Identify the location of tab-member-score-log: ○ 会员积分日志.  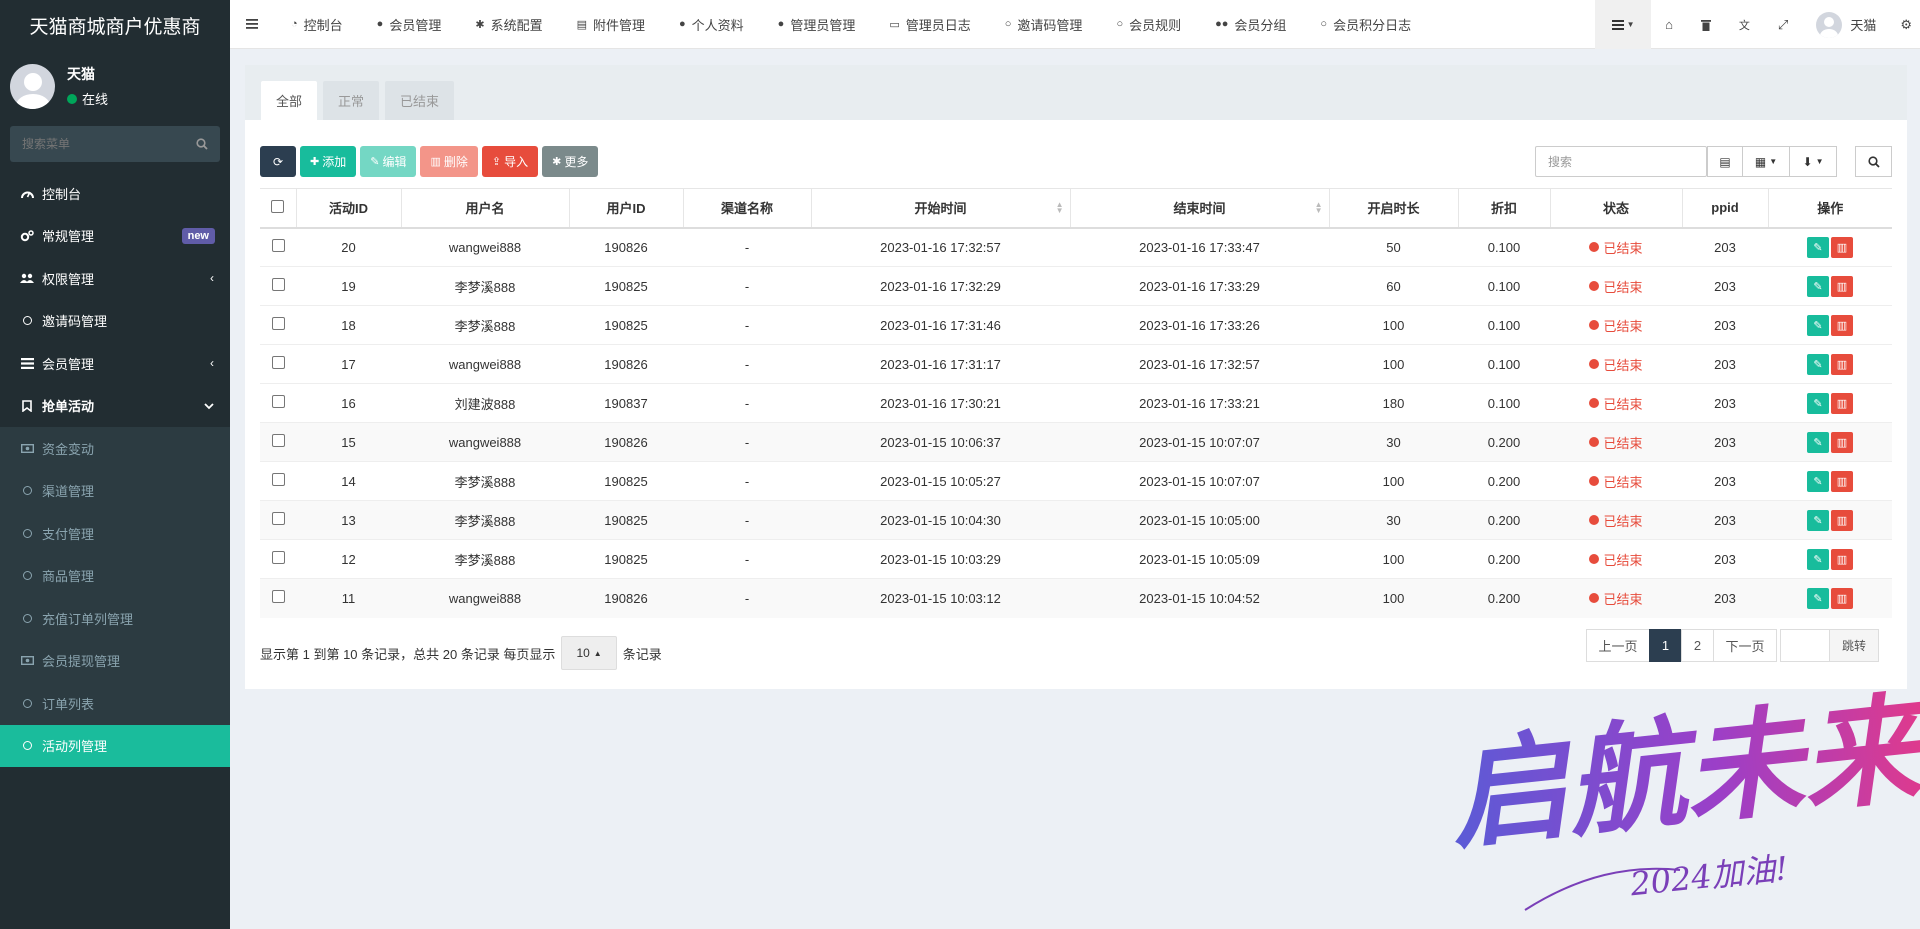
(1365, 24).